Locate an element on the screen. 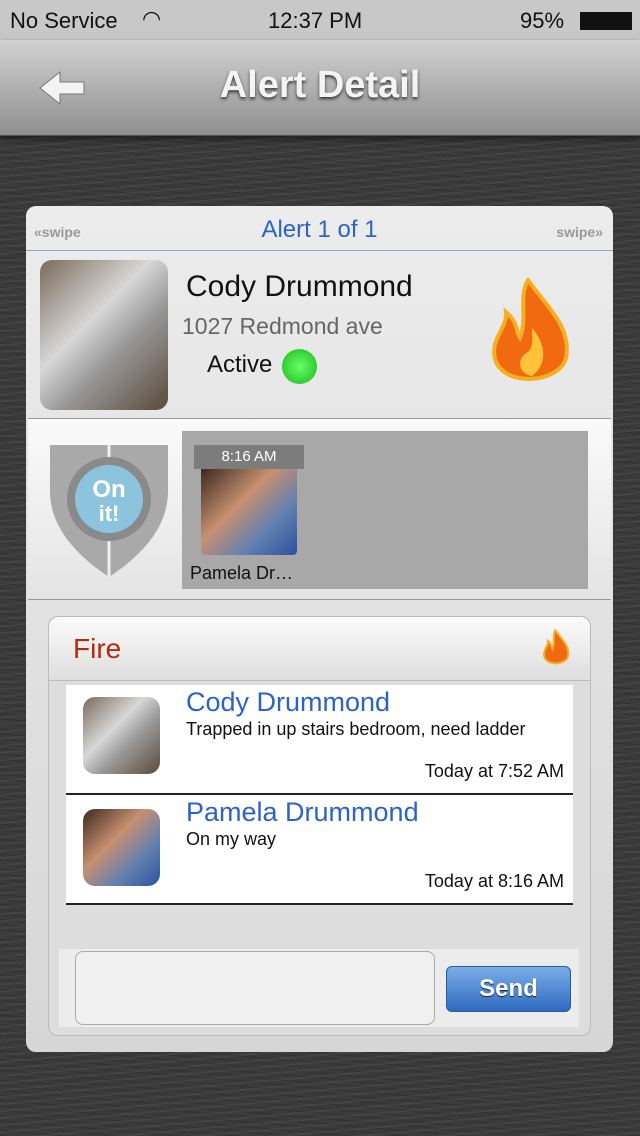 This screenshot has width=640, height=1136. clock: 12:37 PM is located at coordinates (315, 20).